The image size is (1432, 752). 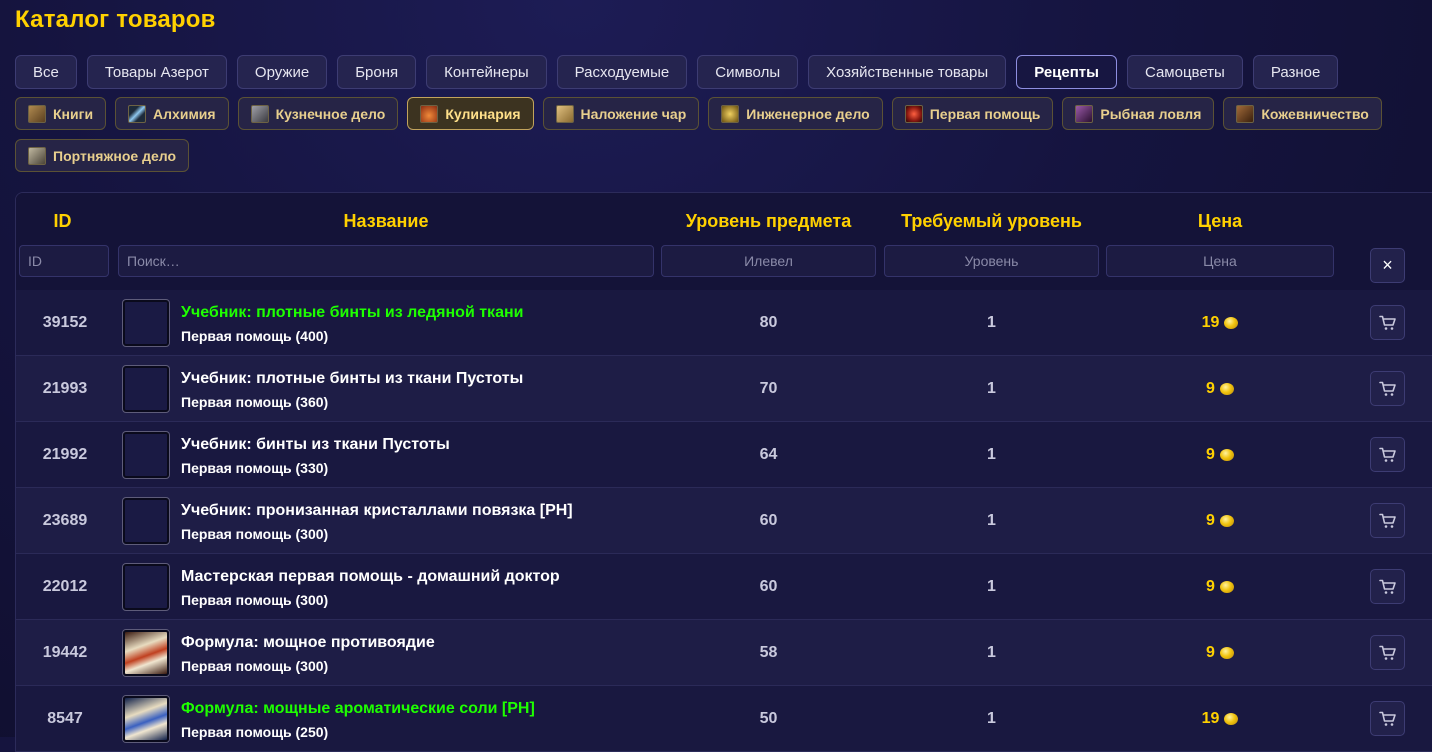 I want to click on column-header-name: Название, so click(x=386, y=221).